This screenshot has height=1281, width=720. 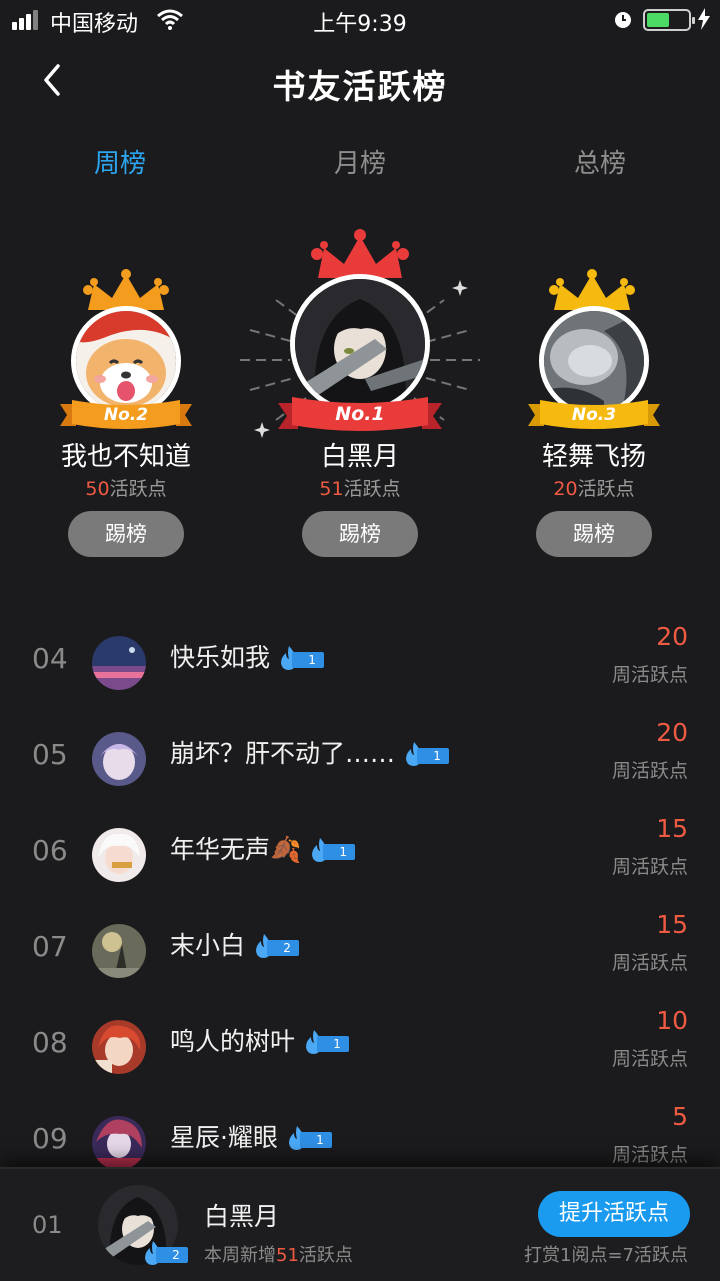 I want to click on user-name: 星辰·耀眼 1, so click(x=251, y=1136).